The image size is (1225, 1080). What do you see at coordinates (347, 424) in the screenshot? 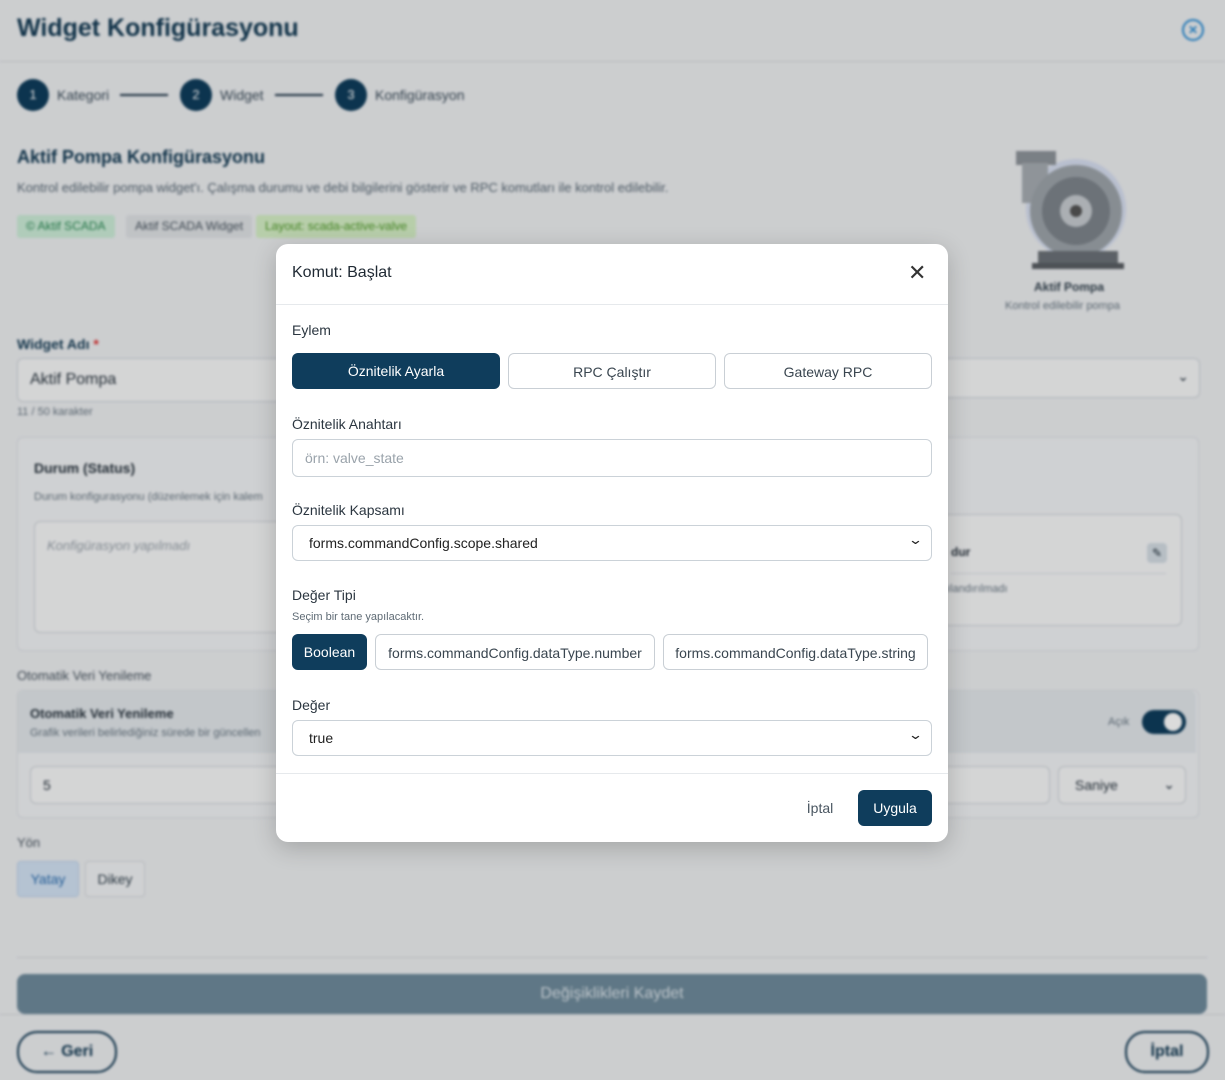
I see `attr-key-label: Öznitelik Anahtarı` at bounding box center [347, 424].